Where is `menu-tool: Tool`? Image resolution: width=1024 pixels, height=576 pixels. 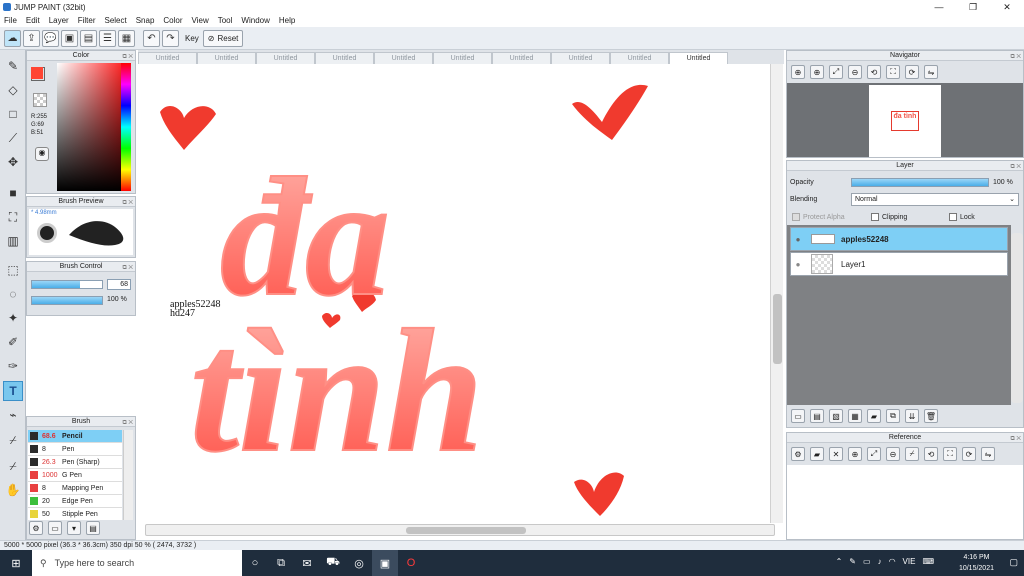
menu-tool: Tool is located at coordinates (225, 20).